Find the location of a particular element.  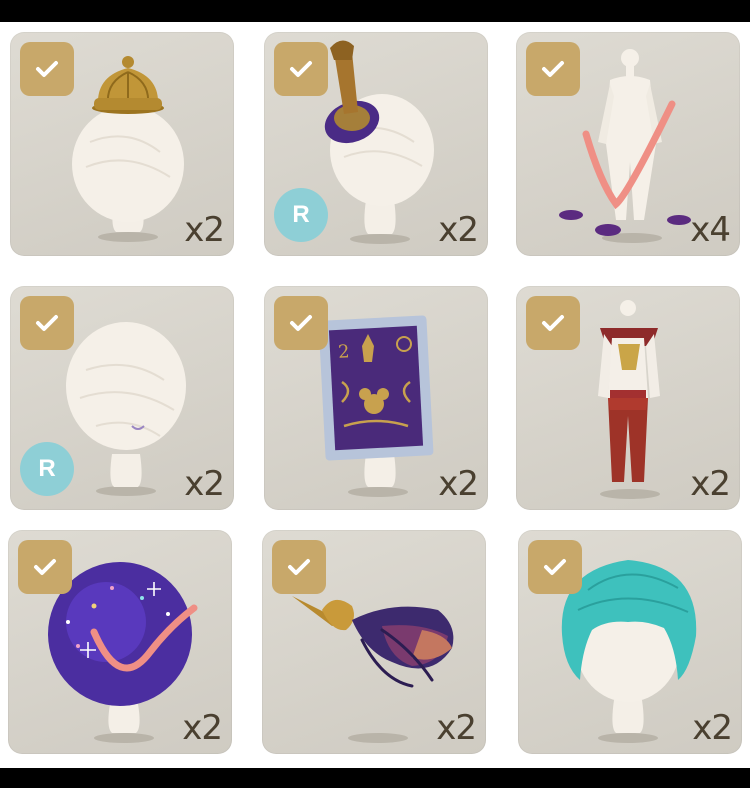

item-card-red-sailor-outfit: x2 is located at coordinates (628, 398).